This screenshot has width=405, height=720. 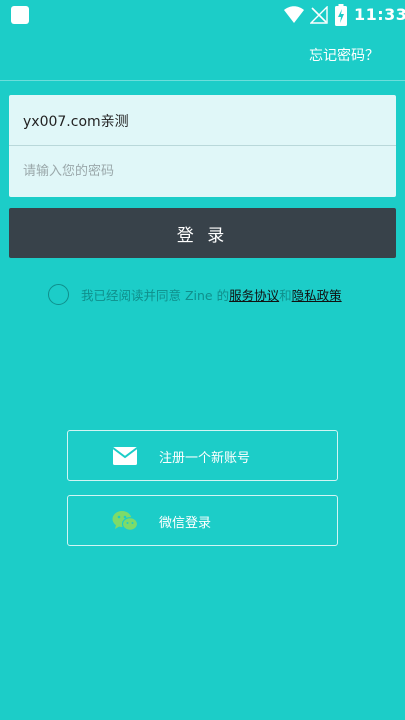 I want to click on wechat-login-label: 微信登录, so click(x=185, y=523).